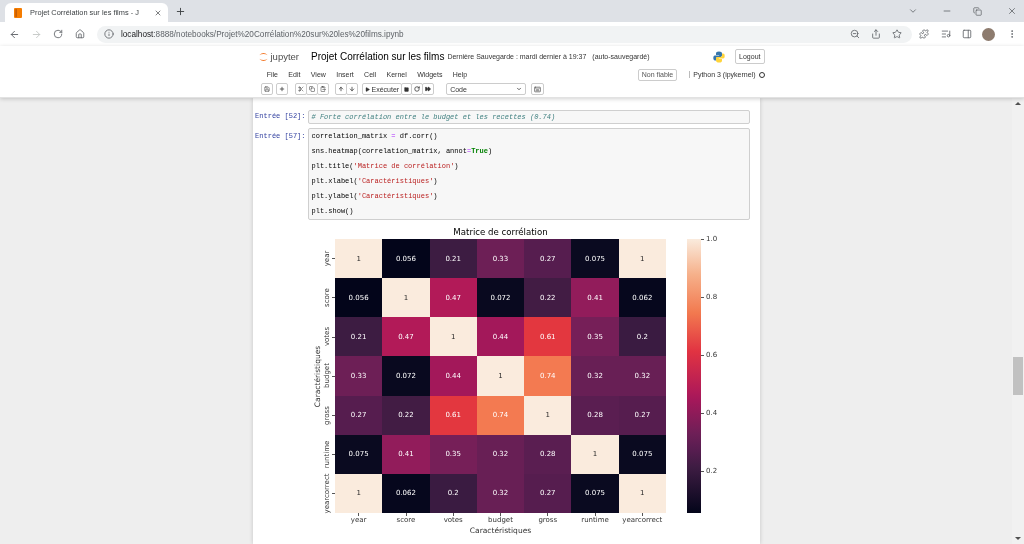  What do you see at coordinates (1018, 376) in the screenshot?
I see `scrollbar-thumb` at bounding box center [1018, 376].